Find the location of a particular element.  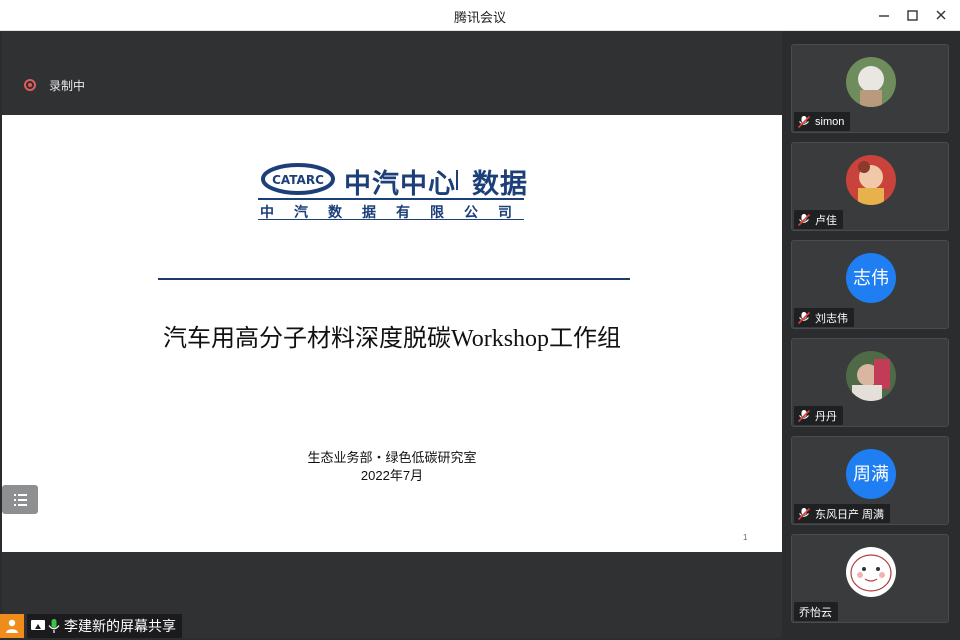

recording-indicator: 录制中 is located at coordinates (54, 85).